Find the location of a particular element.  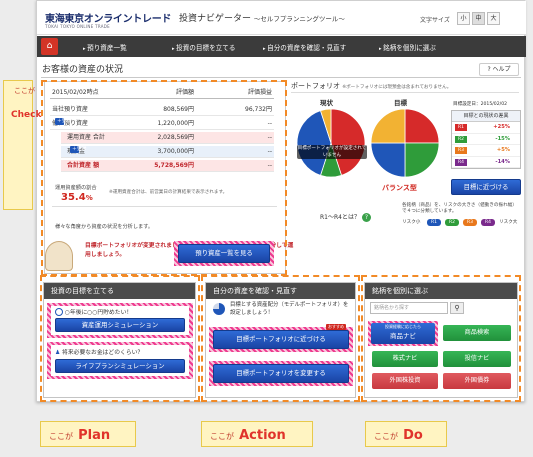

title-divider is located at coordinates (281, 77).